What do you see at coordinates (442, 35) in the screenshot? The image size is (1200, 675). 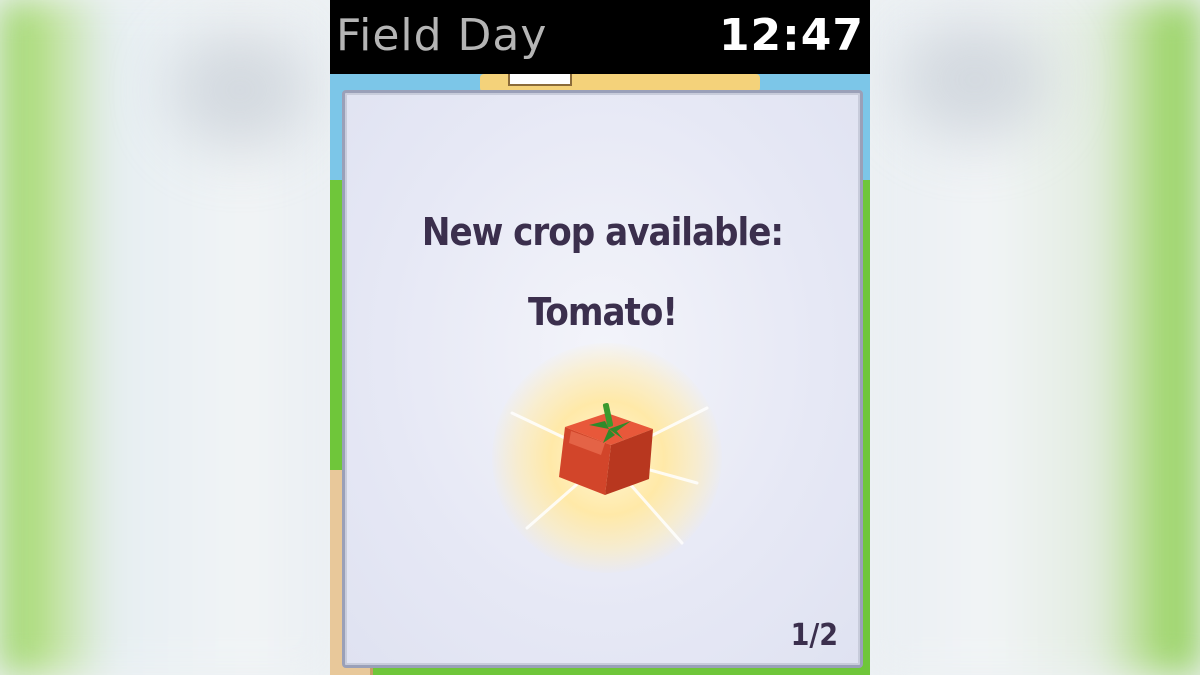 I see `app-title: Field Day` at bounding box center [442, 35].